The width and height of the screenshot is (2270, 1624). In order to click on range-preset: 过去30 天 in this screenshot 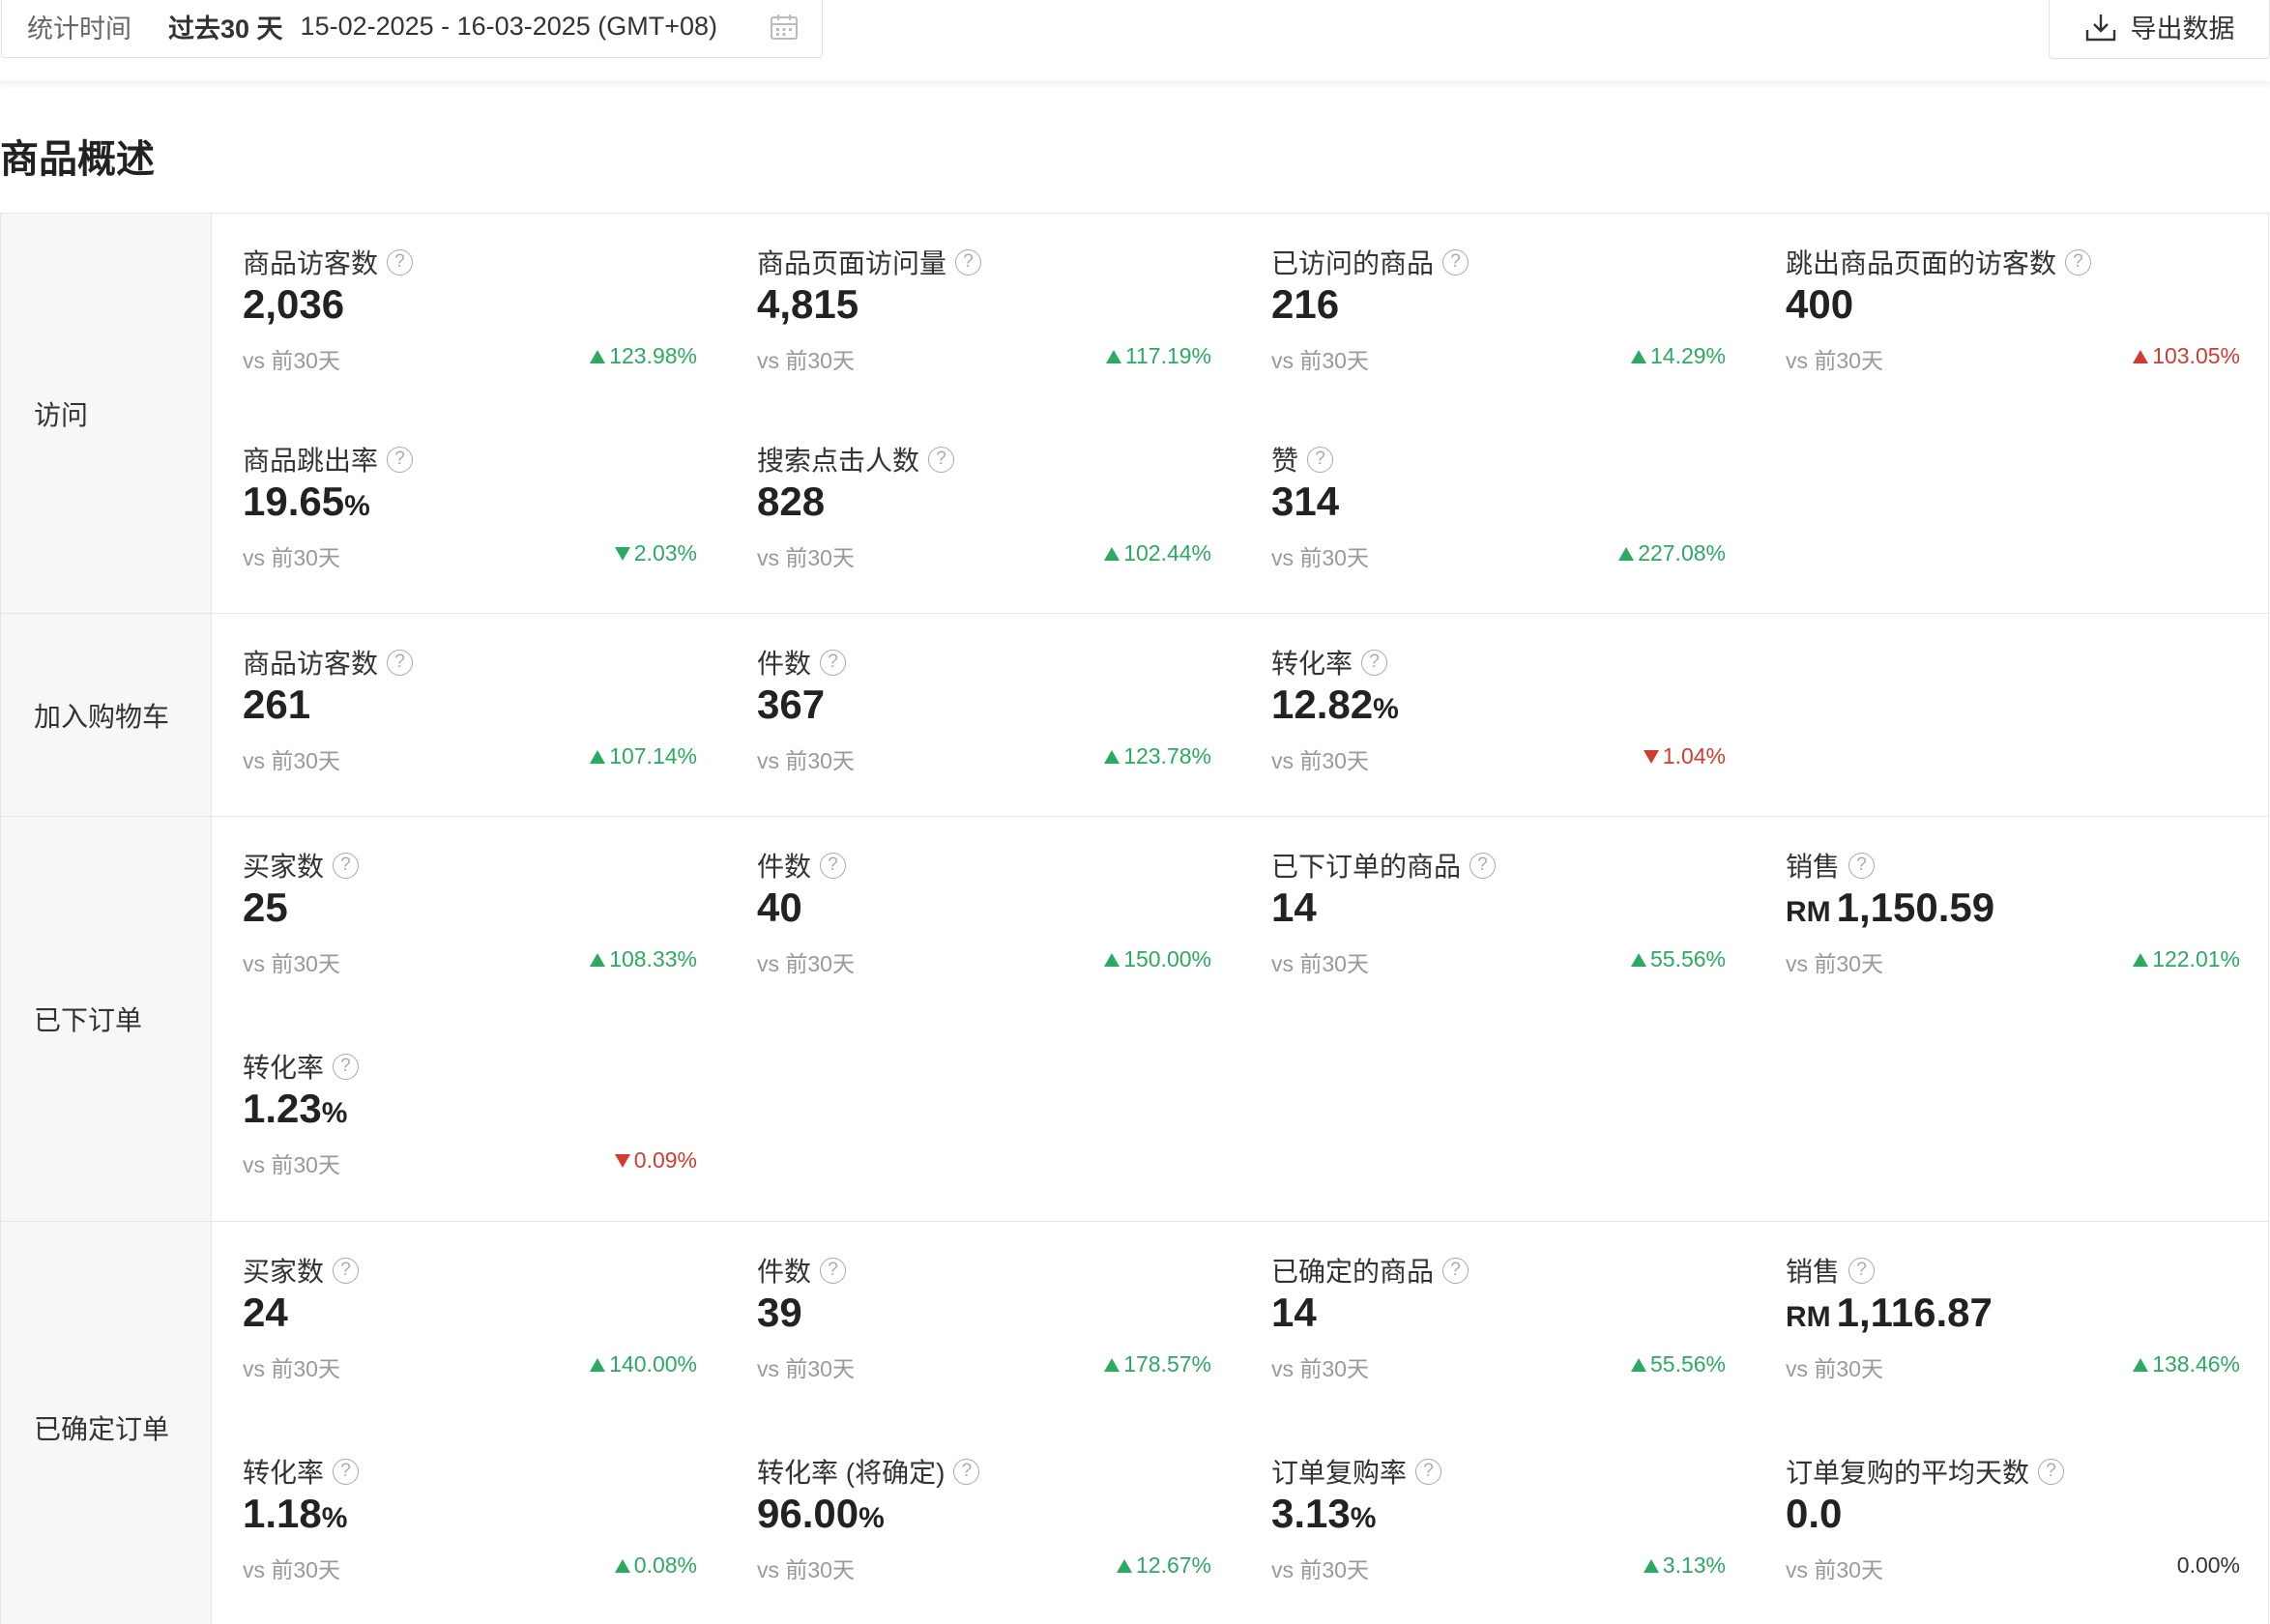, I will do `click(225, 29)`.